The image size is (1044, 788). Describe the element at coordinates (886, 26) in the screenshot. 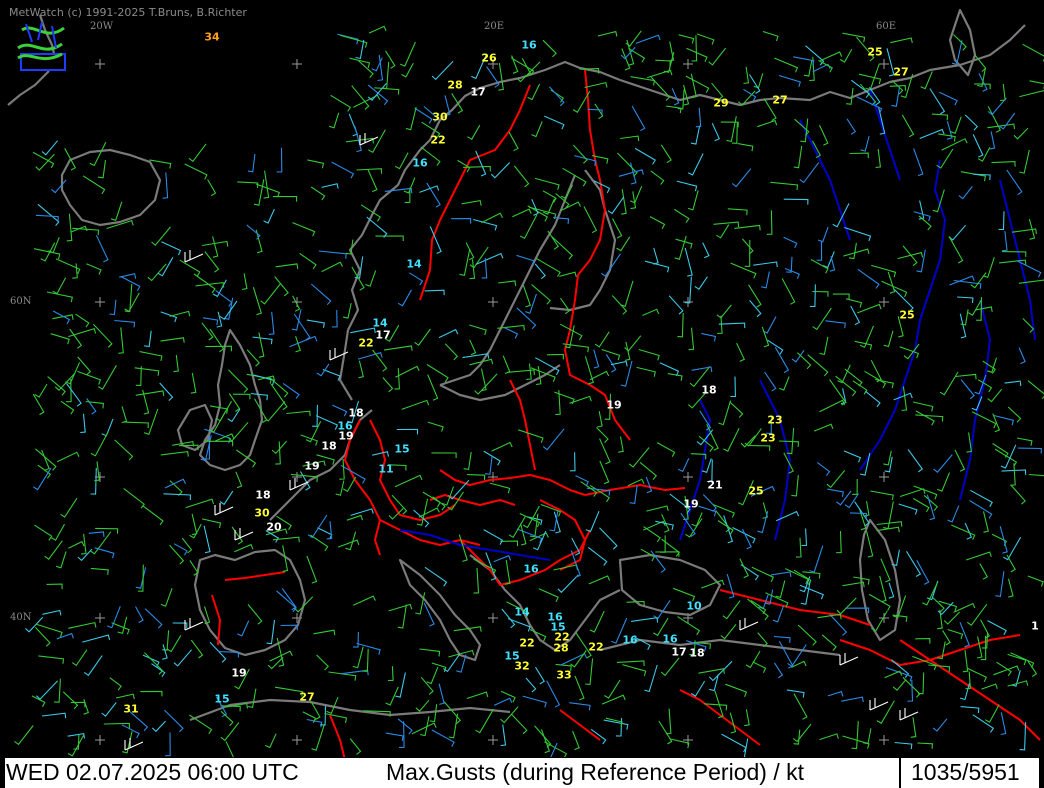

I see `lon-label-60e: 60E` at that location.